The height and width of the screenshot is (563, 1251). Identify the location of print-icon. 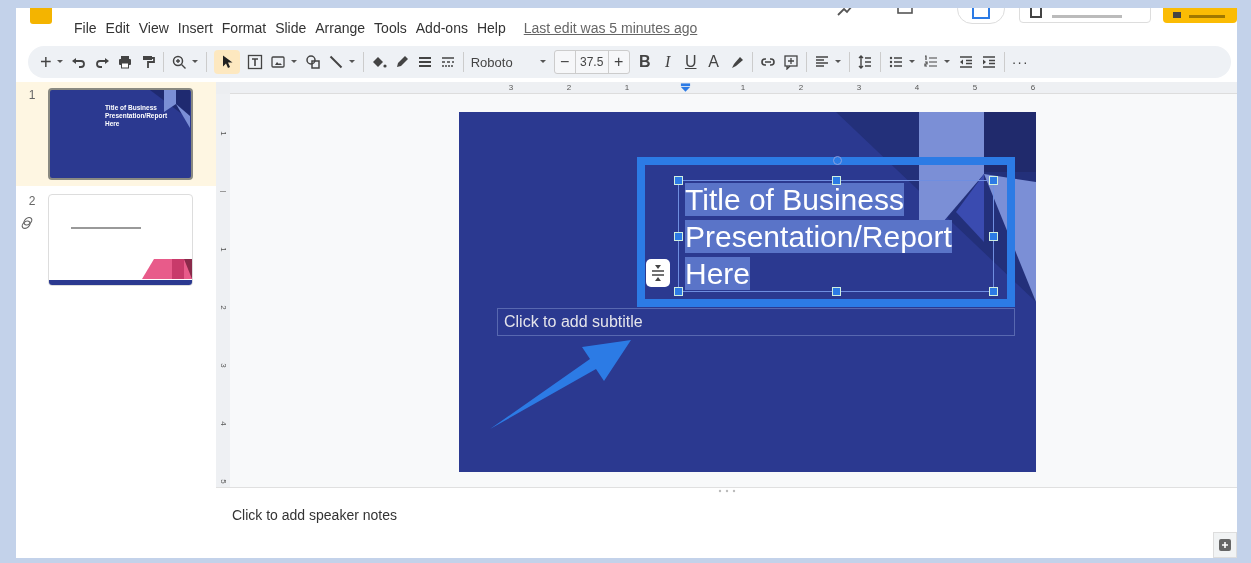
(124, 62).